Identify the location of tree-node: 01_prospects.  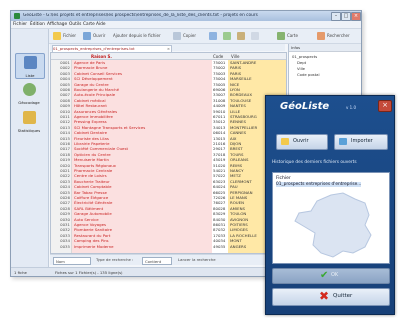
(304, 56).